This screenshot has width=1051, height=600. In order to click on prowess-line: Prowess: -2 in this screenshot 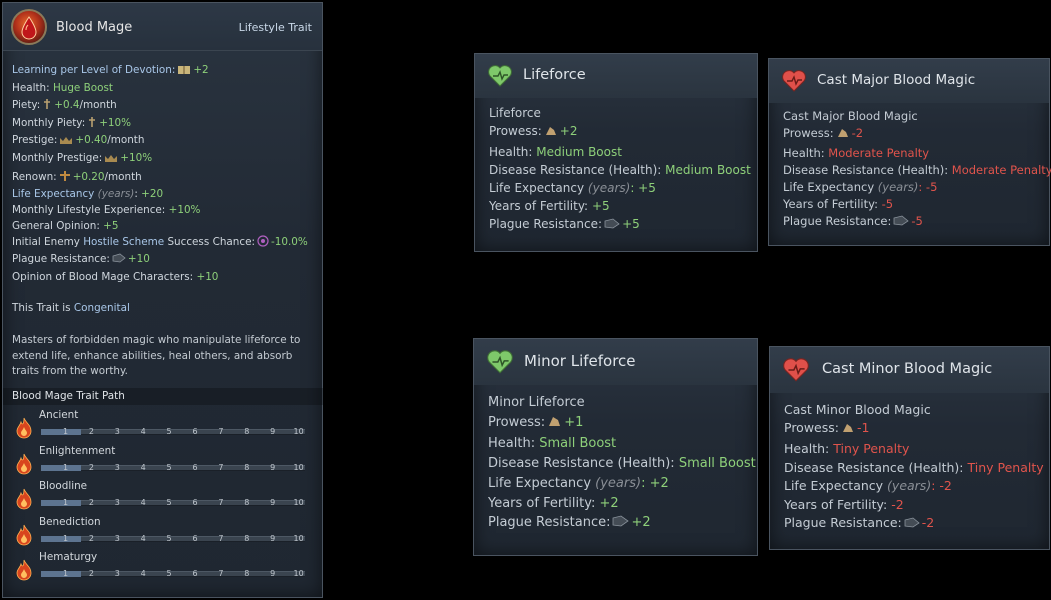, I will do `click(823, 133)`.